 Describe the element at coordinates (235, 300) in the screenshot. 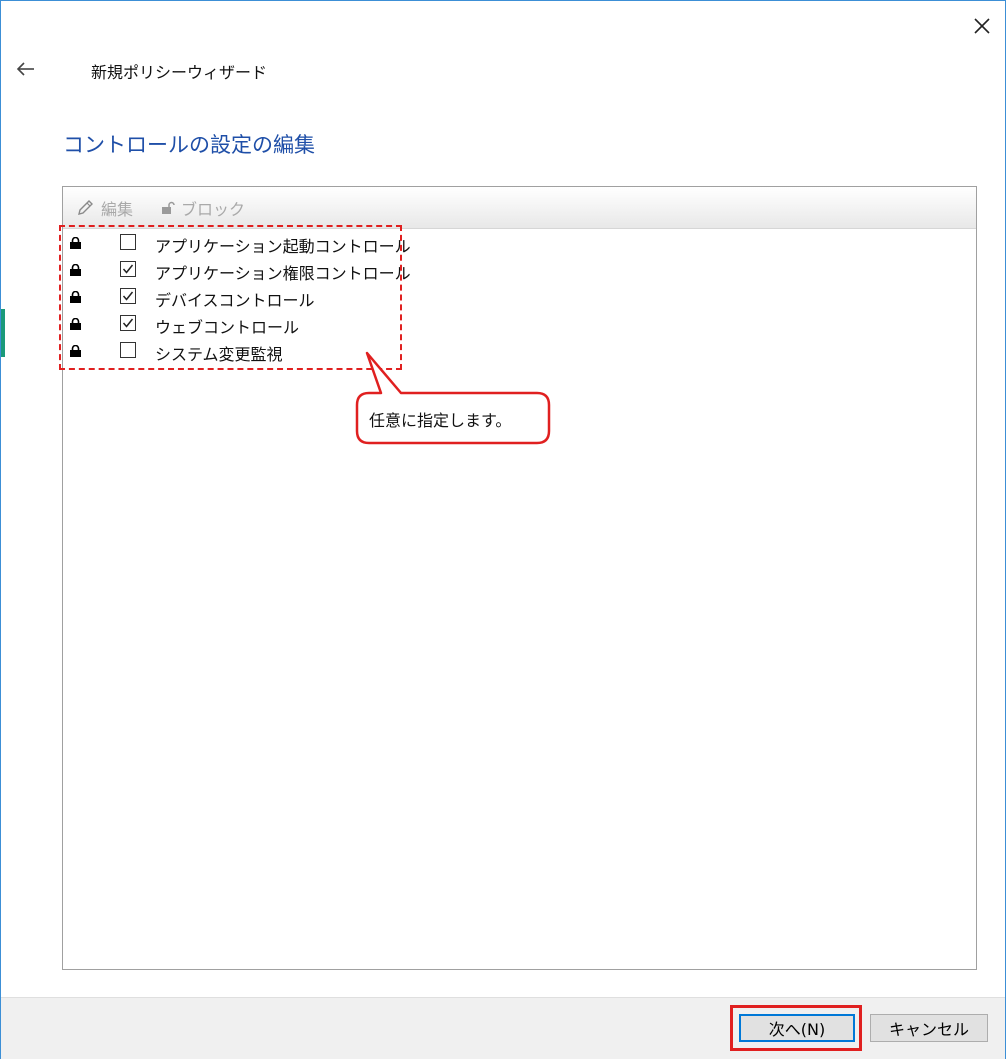

I see `control-label: デバイスコントロール` at that location.